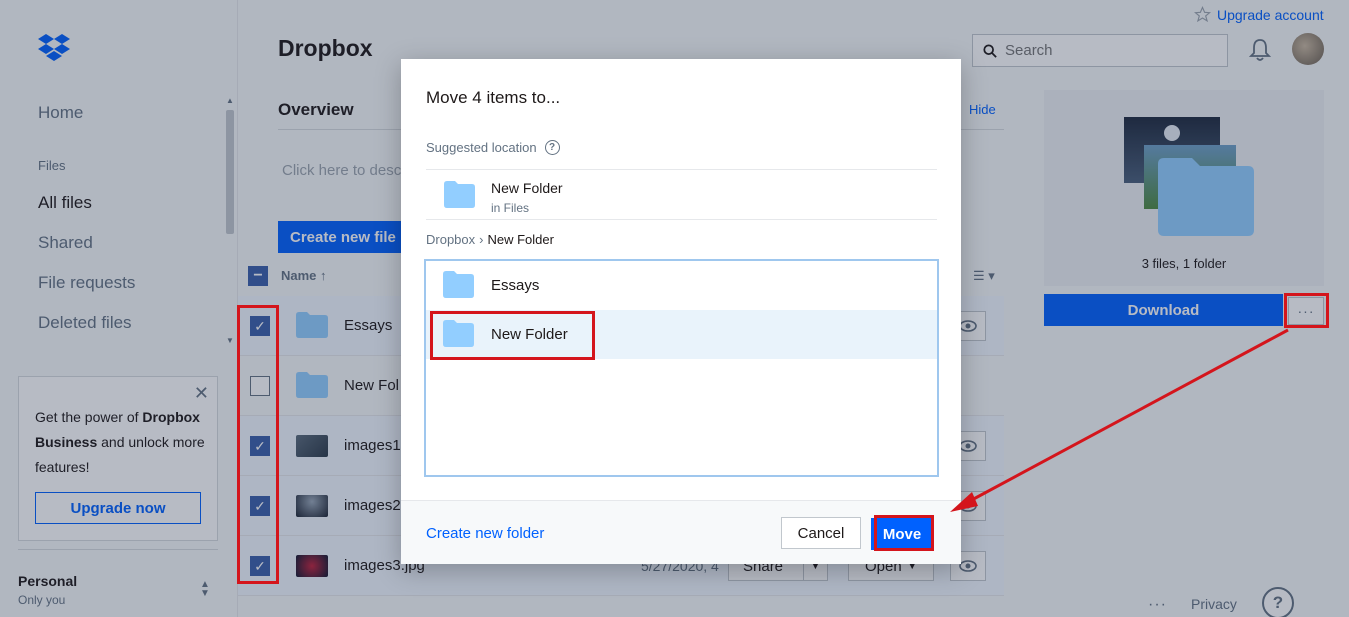 The width and height of the screenshot is (1349, 617). I want to click on folder-option-new-folder: New Folder, so click(681, 334).